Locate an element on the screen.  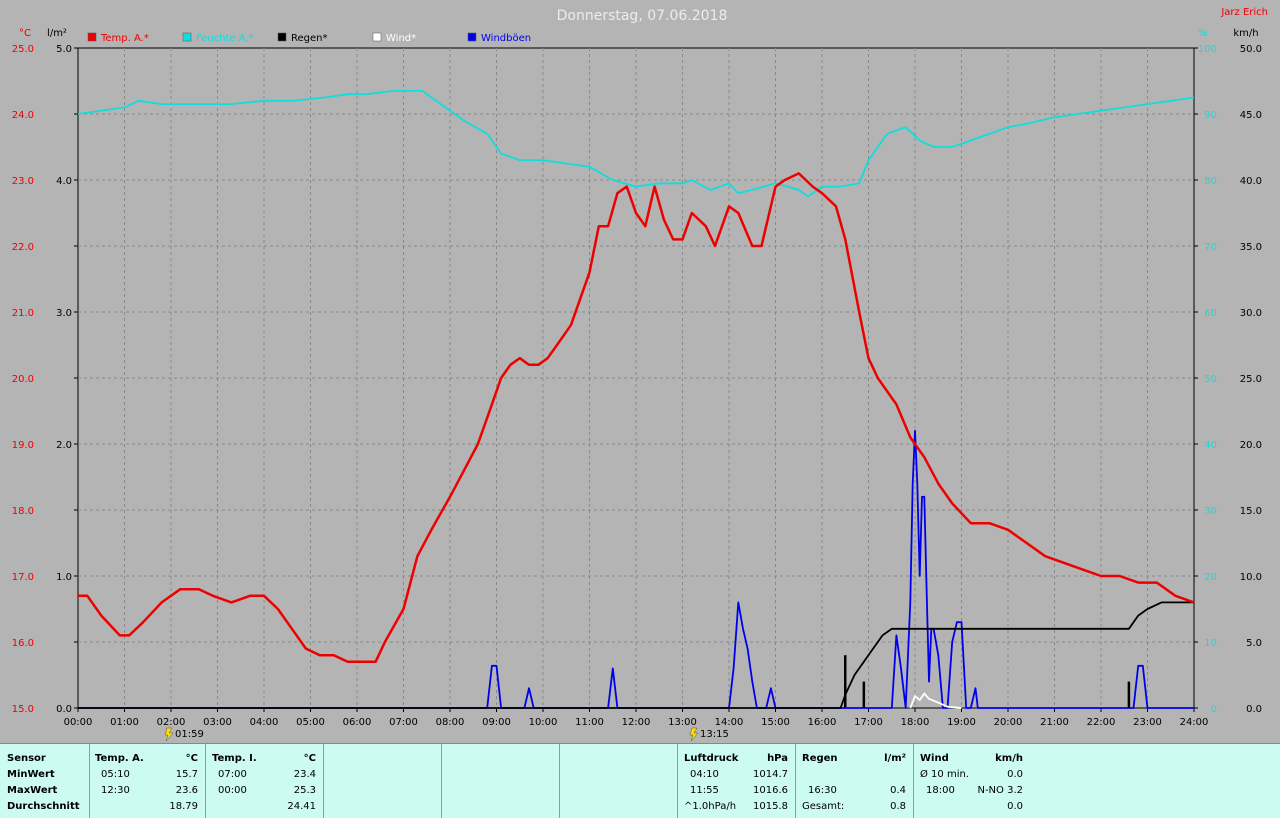
x-tick-label: 07:00 is located at coordinates (403, 722).